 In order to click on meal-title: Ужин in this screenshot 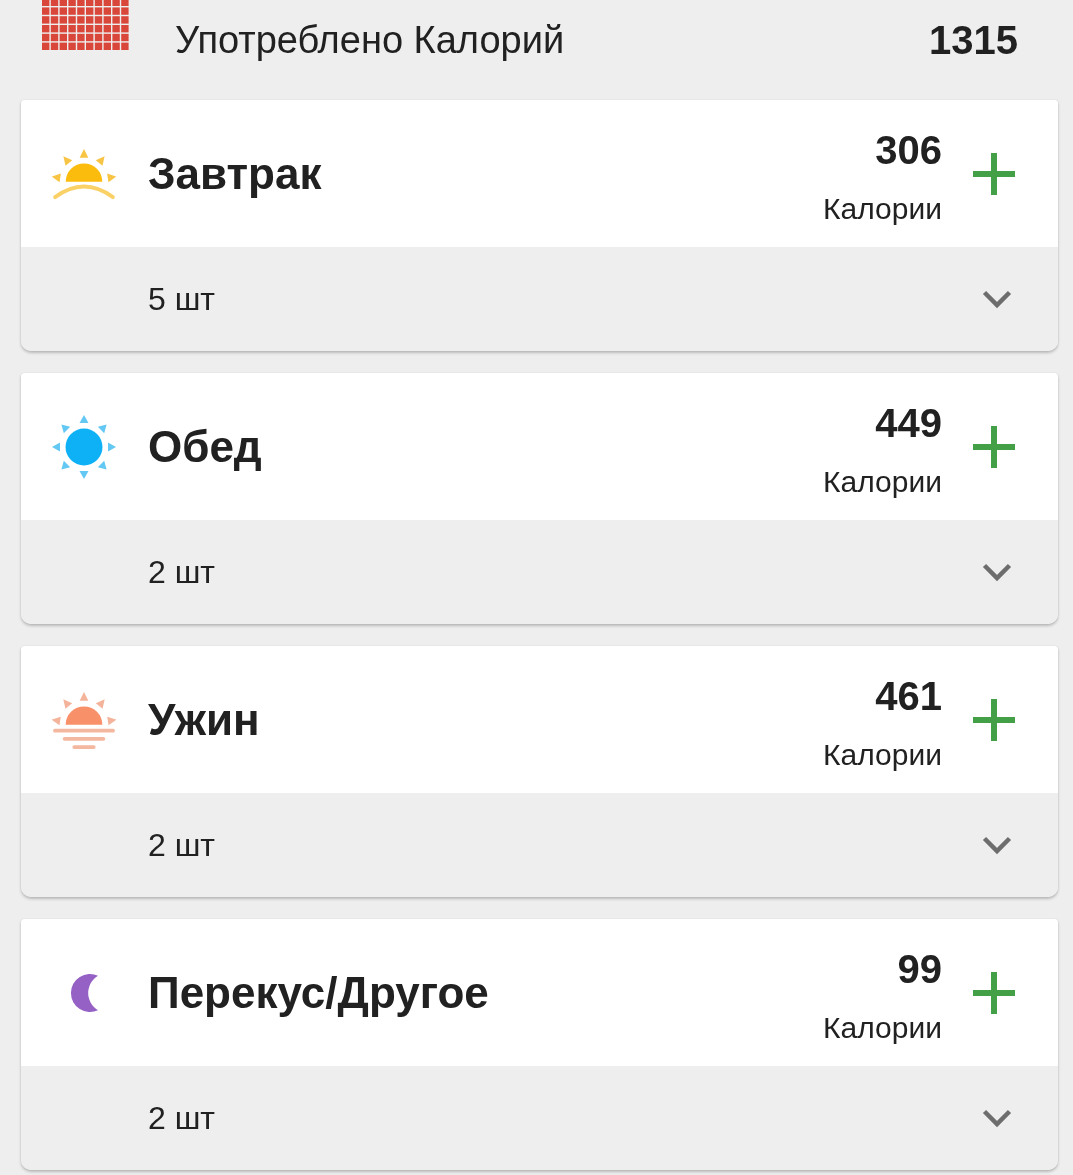, I will do `click(204, 719)`.